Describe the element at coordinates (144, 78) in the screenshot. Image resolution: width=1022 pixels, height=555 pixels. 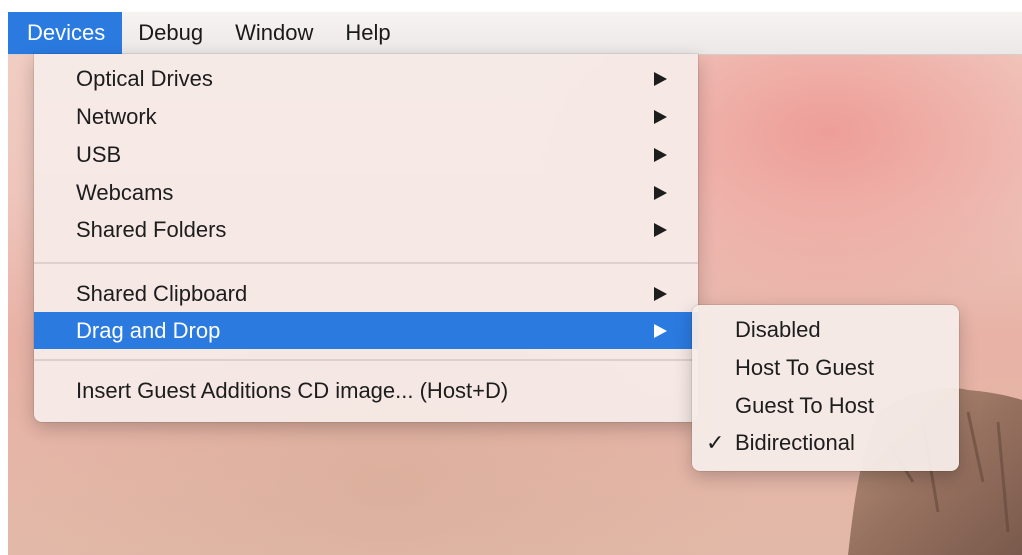
I see `menu-item-label: Optical Drives` at that location.